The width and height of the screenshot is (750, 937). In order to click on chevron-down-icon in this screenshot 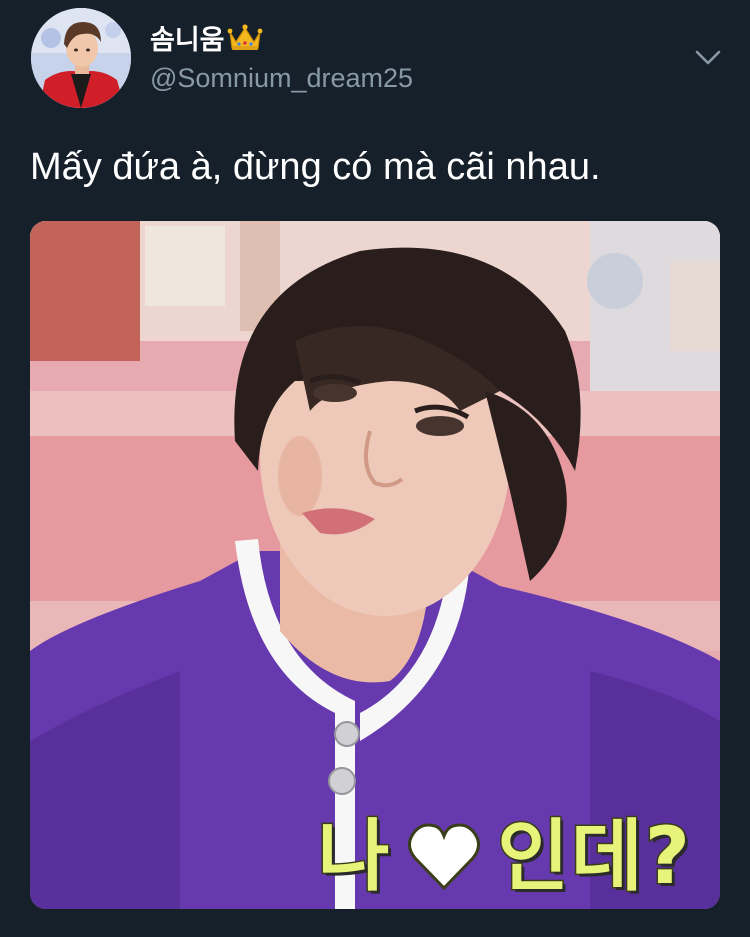, I will do `click(708, 58)`.